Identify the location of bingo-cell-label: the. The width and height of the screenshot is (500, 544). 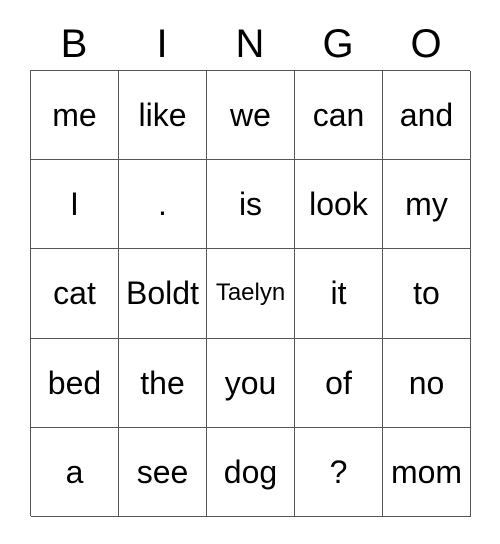
(162, 382).